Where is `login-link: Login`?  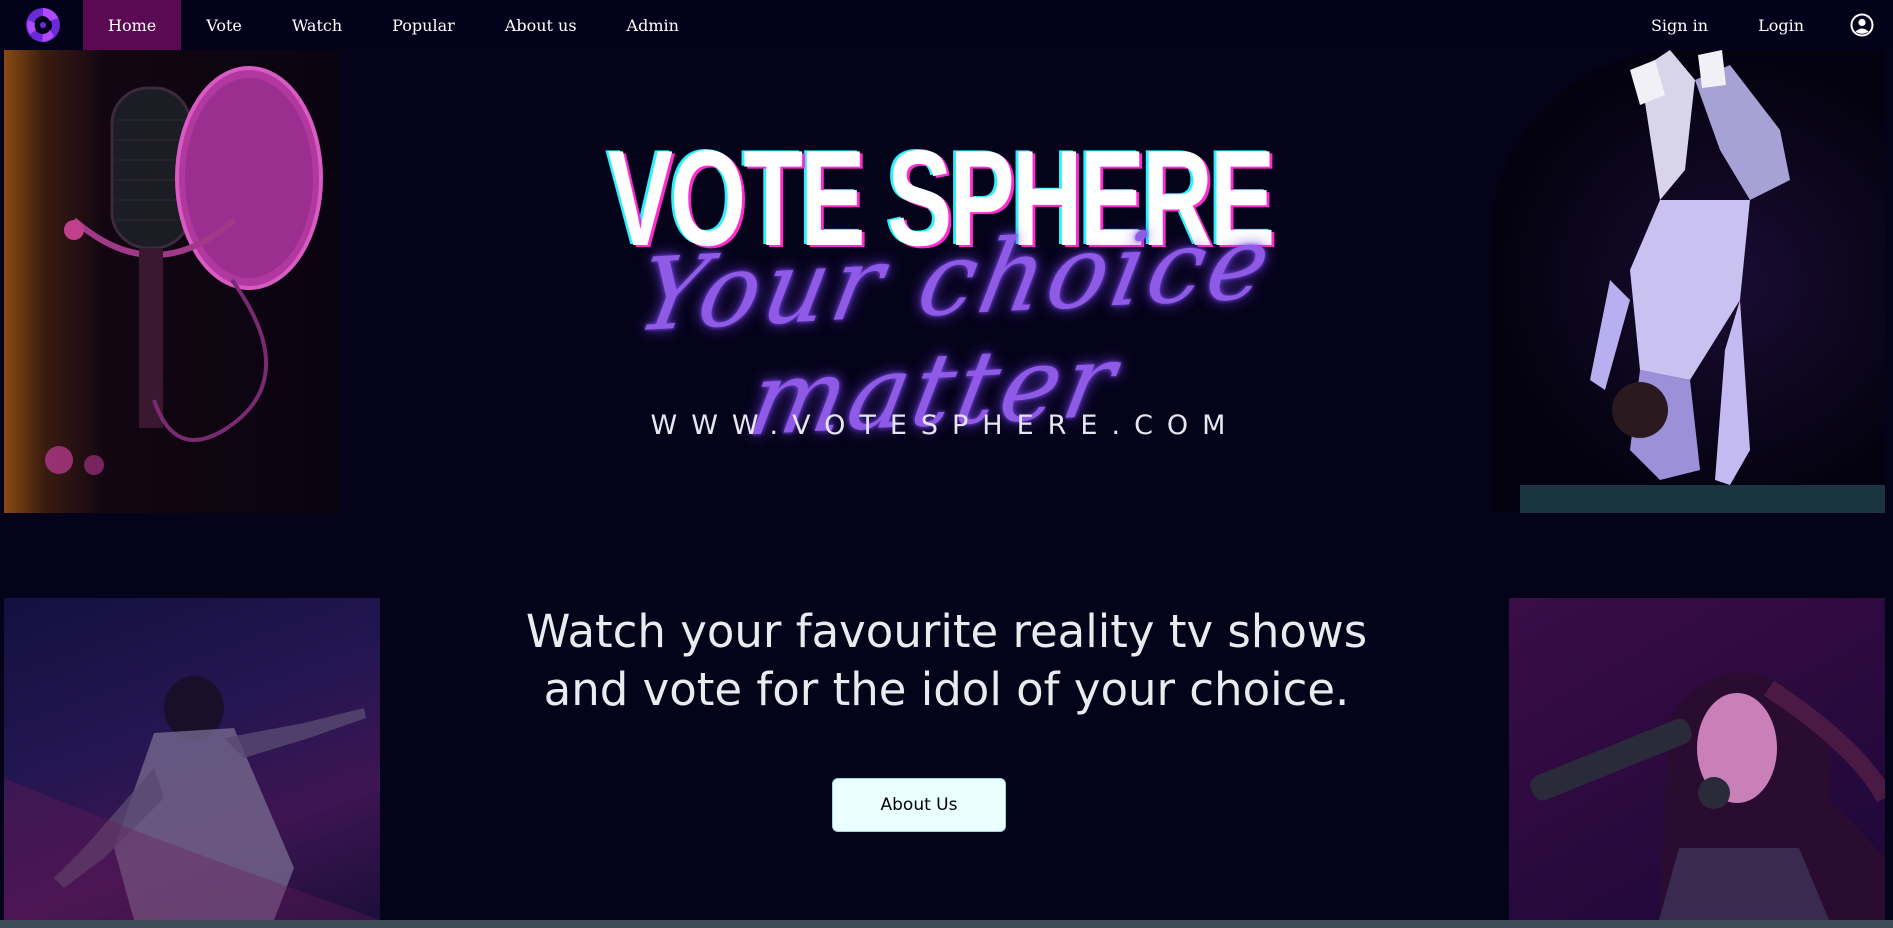 login-link: Login is located at coordinates (1781, 25).